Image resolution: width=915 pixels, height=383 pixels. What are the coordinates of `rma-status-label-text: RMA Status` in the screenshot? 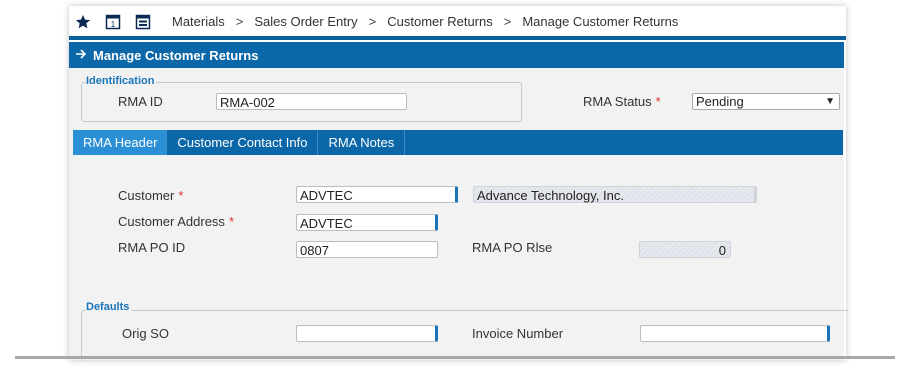 It's located at (617, 101).